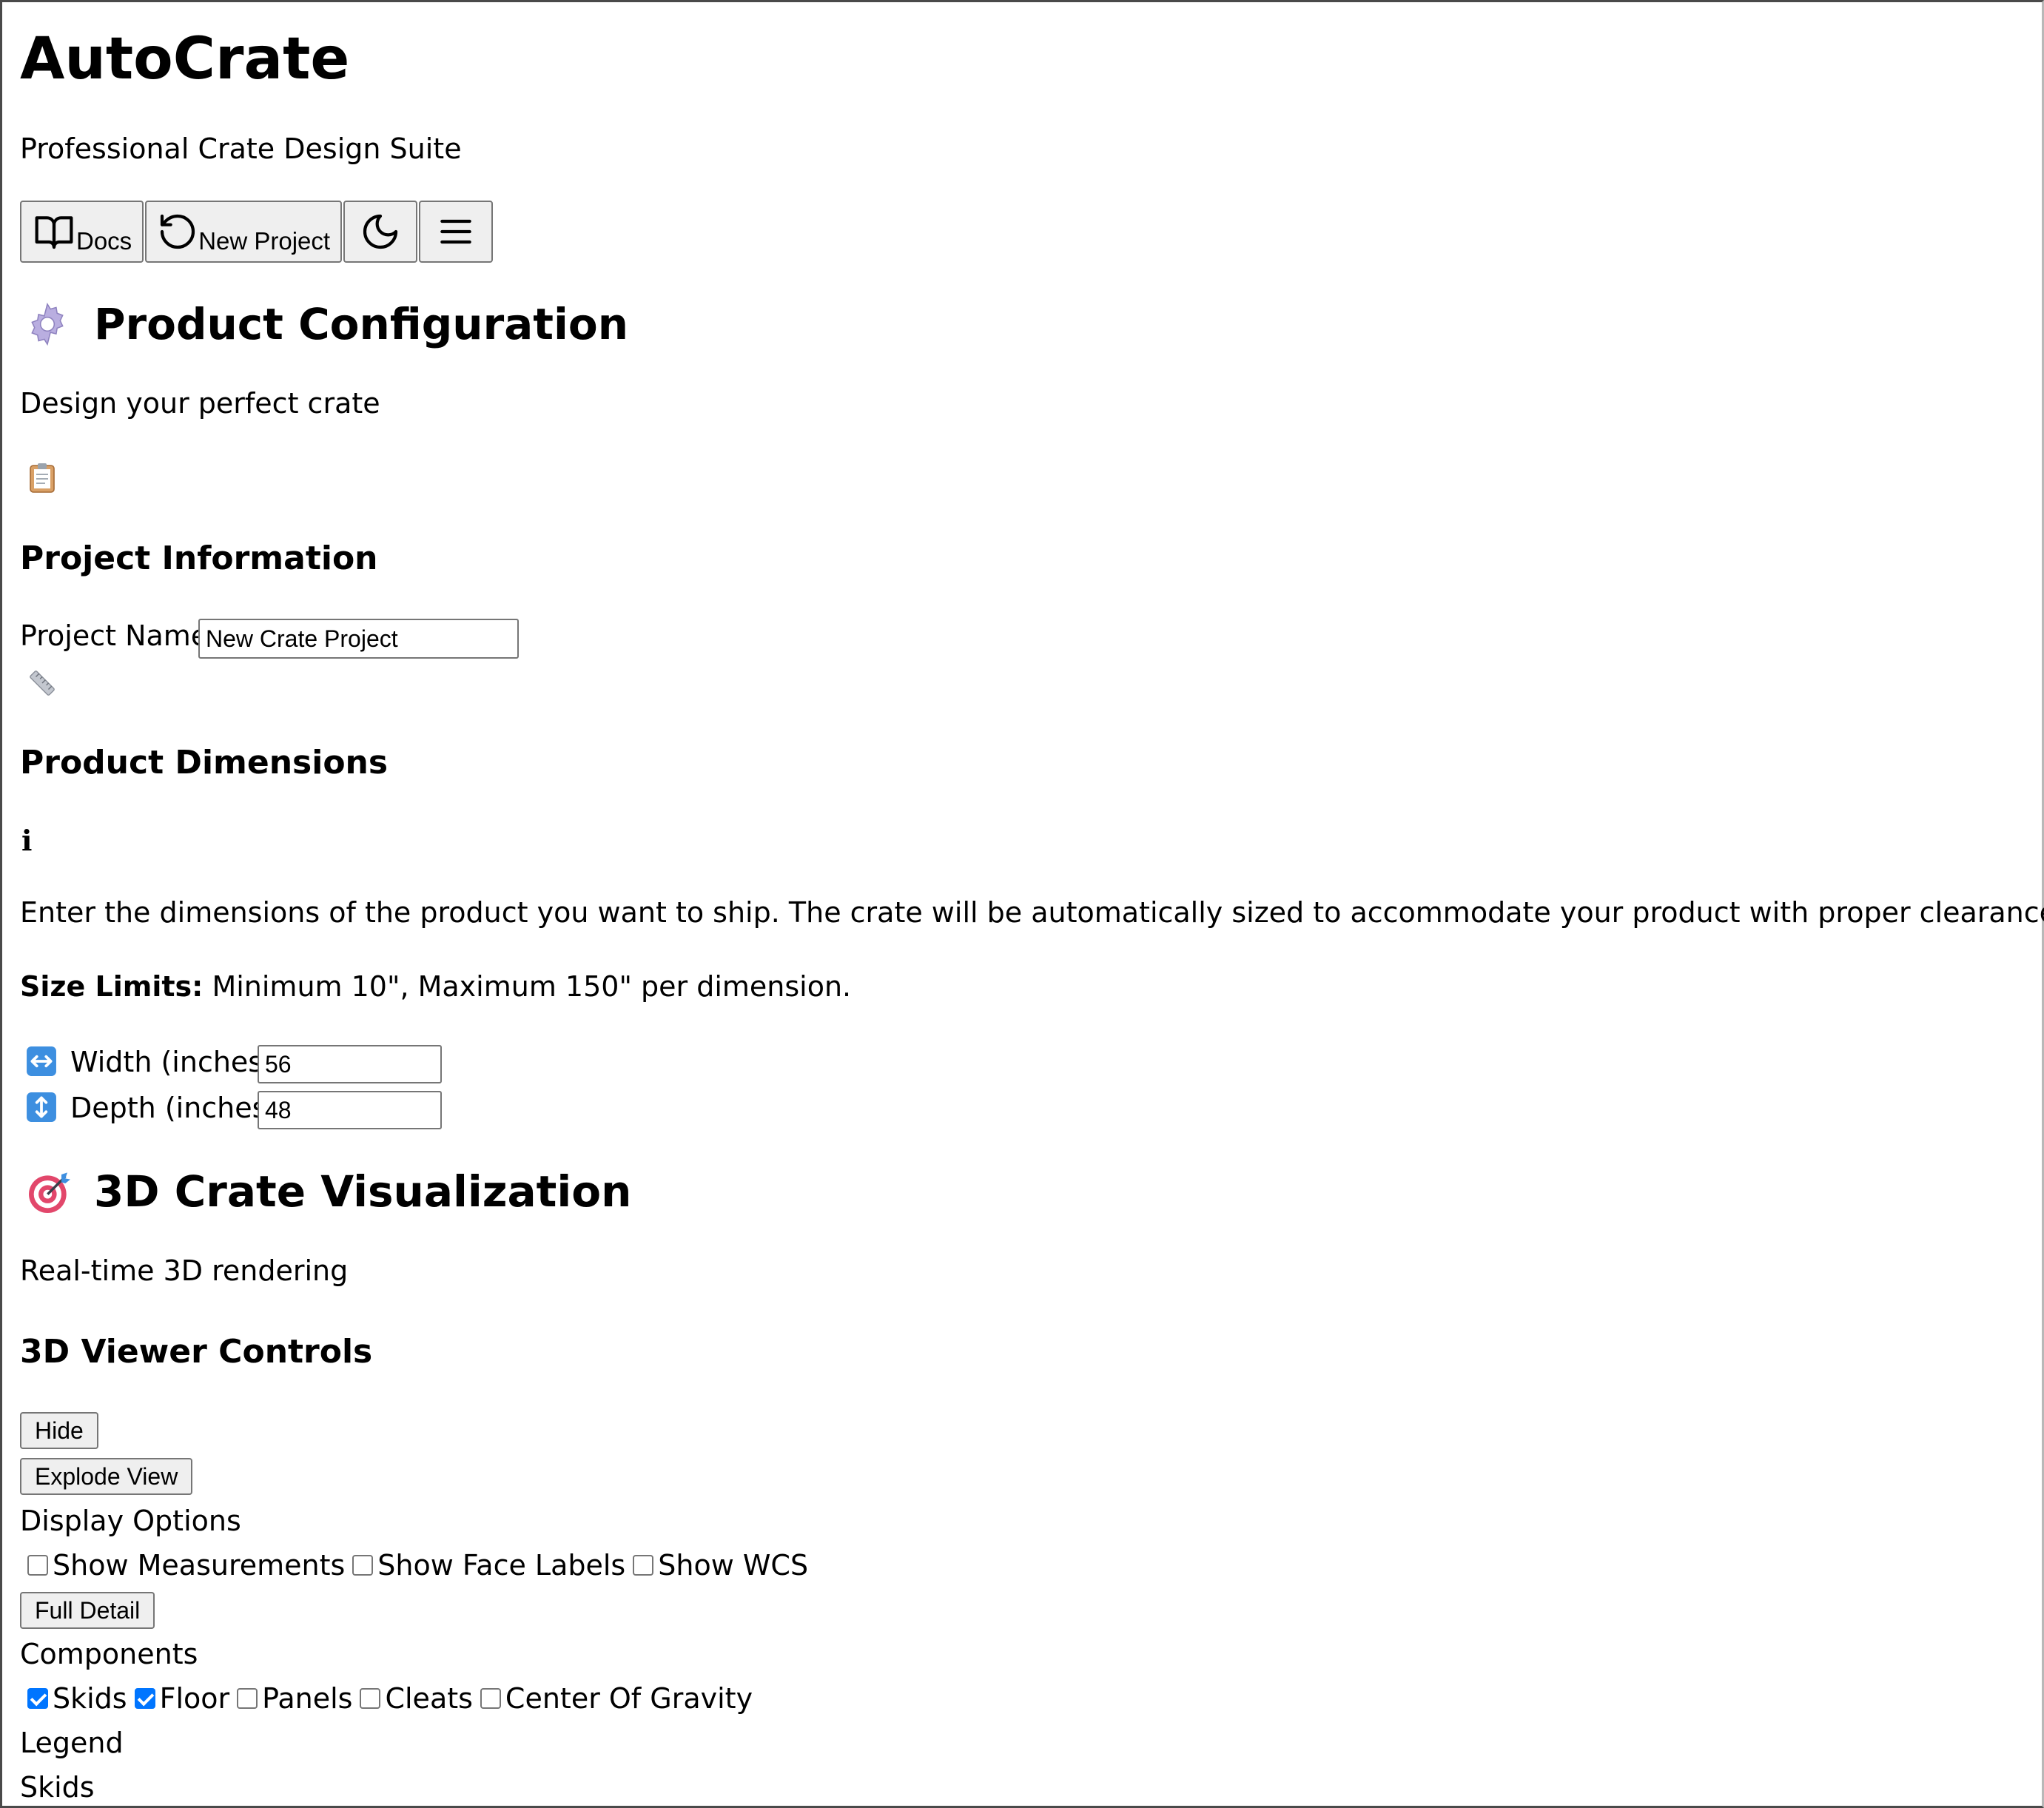 The image size is (2044, 1808). Describe the element at coordinates (350, 1064) in the screenshot. I see `width-input` at that location.